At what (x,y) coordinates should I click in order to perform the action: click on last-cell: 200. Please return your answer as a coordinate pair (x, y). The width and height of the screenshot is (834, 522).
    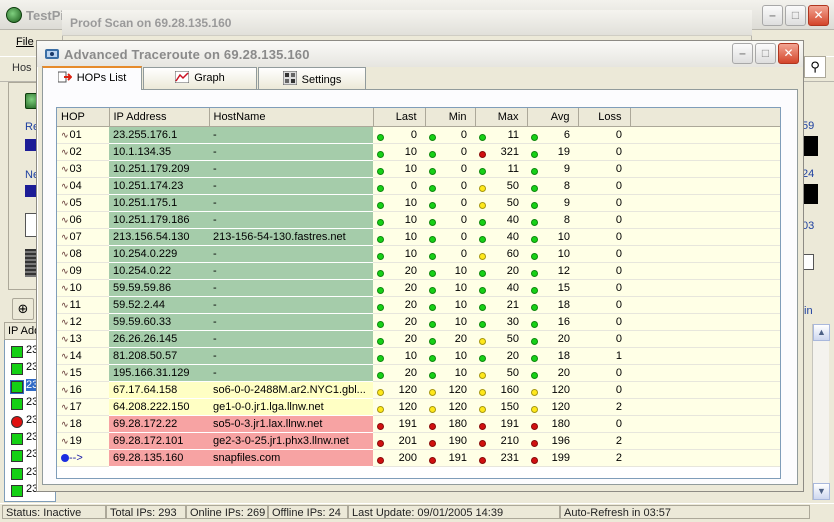
    Looking at the image, I should click on (399, 458).